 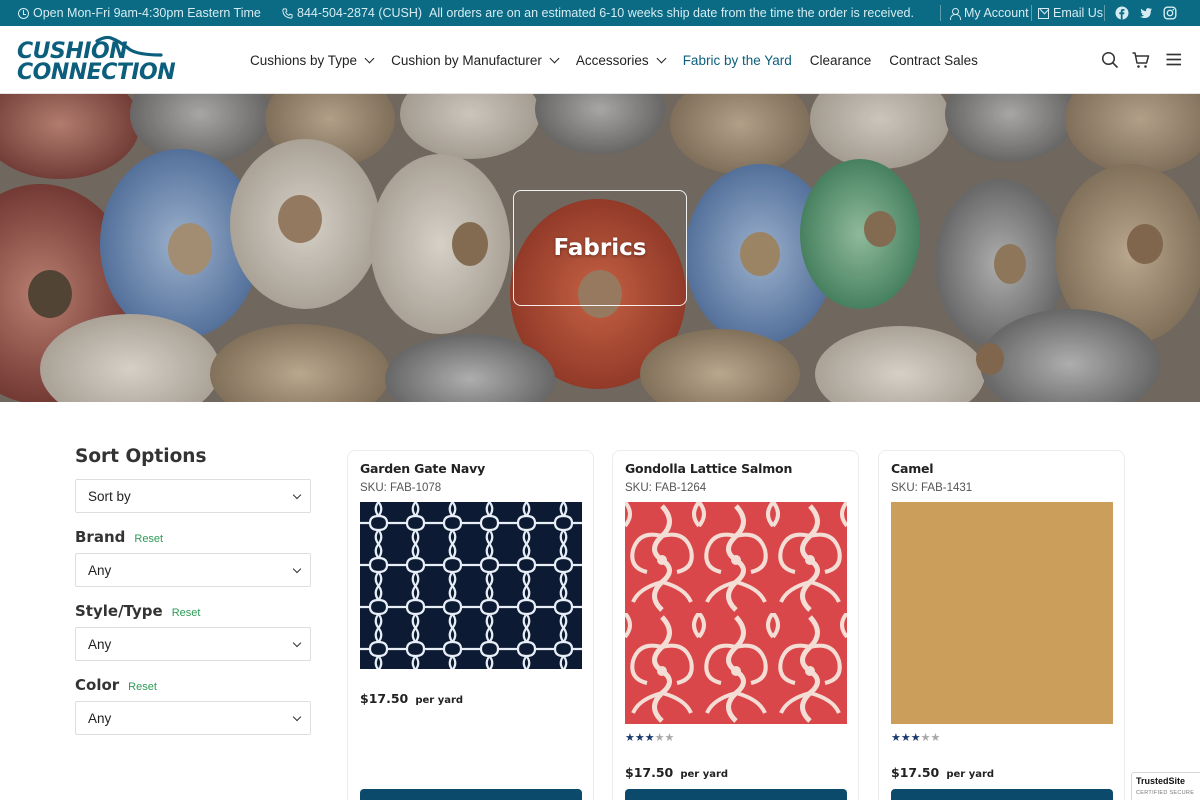 What do you see at coordinates (193, 496) in the screenshot?
I see `sort-by-select: Sort by` at bounding box center [193, 496].